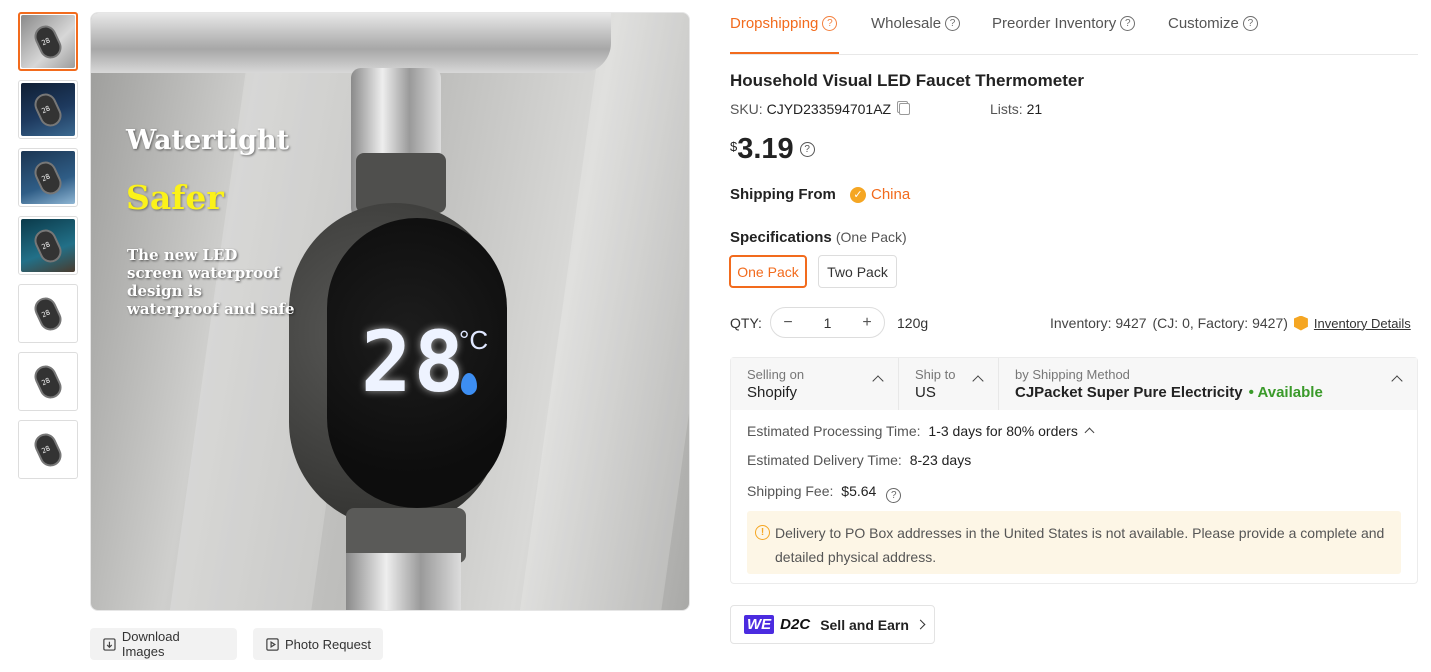 This screenshot has height=672, width=1431. Describe the element at coordinates (469, 384) in the screenshot. I see `water-drop-icon` at that location.